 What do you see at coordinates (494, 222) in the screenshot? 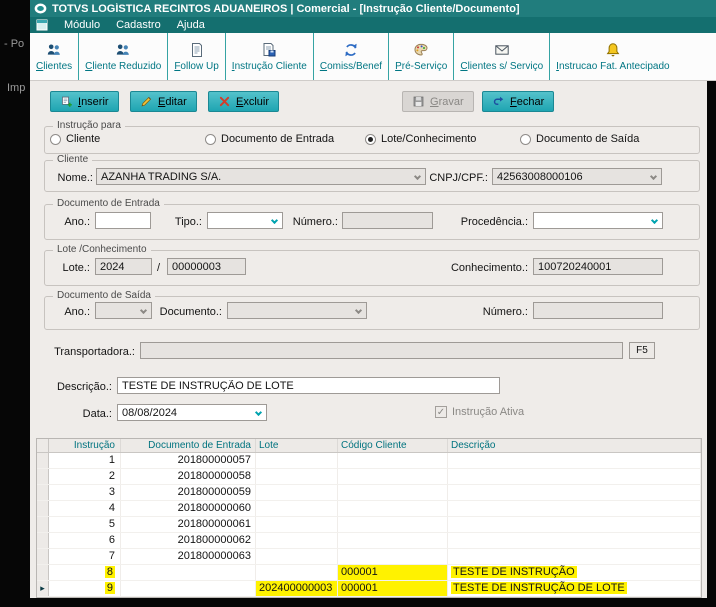
I see `procedencia-label: Procedência.:` at bounding box center [494, 222].